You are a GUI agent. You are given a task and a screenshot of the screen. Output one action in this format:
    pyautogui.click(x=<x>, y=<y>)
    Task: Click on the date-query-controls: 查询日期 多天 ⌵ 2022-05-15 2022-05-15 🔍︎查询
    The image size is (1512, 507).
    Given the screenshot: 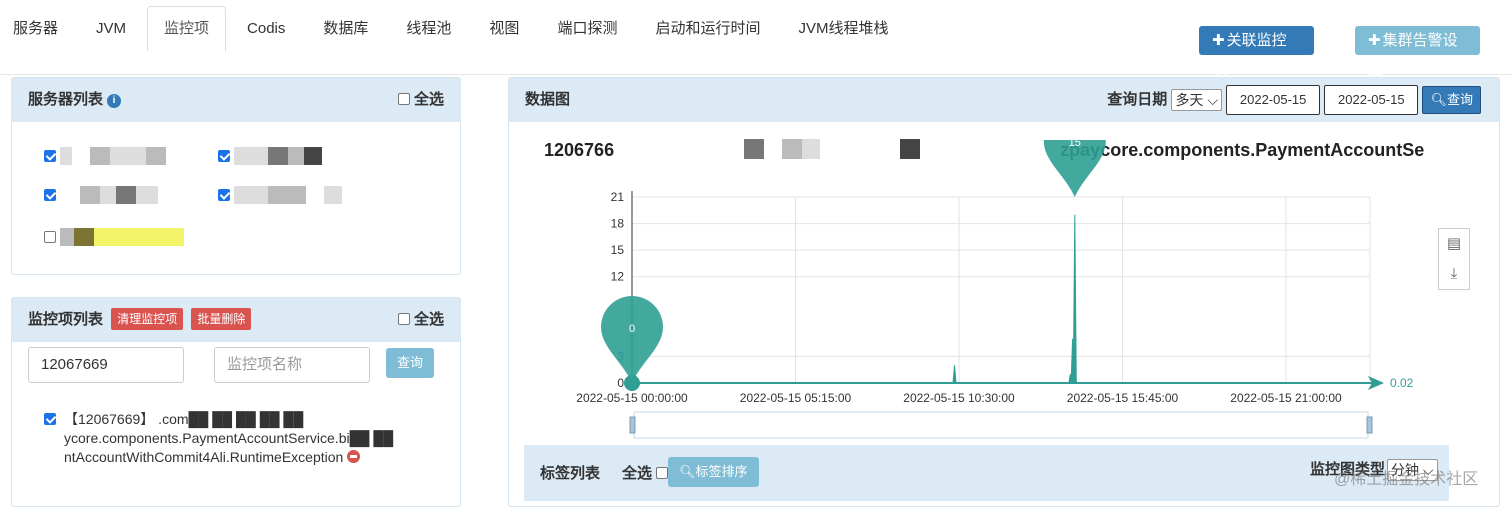 What is the action you would take?
    pyautogui.click(x=1294, y=100)
    